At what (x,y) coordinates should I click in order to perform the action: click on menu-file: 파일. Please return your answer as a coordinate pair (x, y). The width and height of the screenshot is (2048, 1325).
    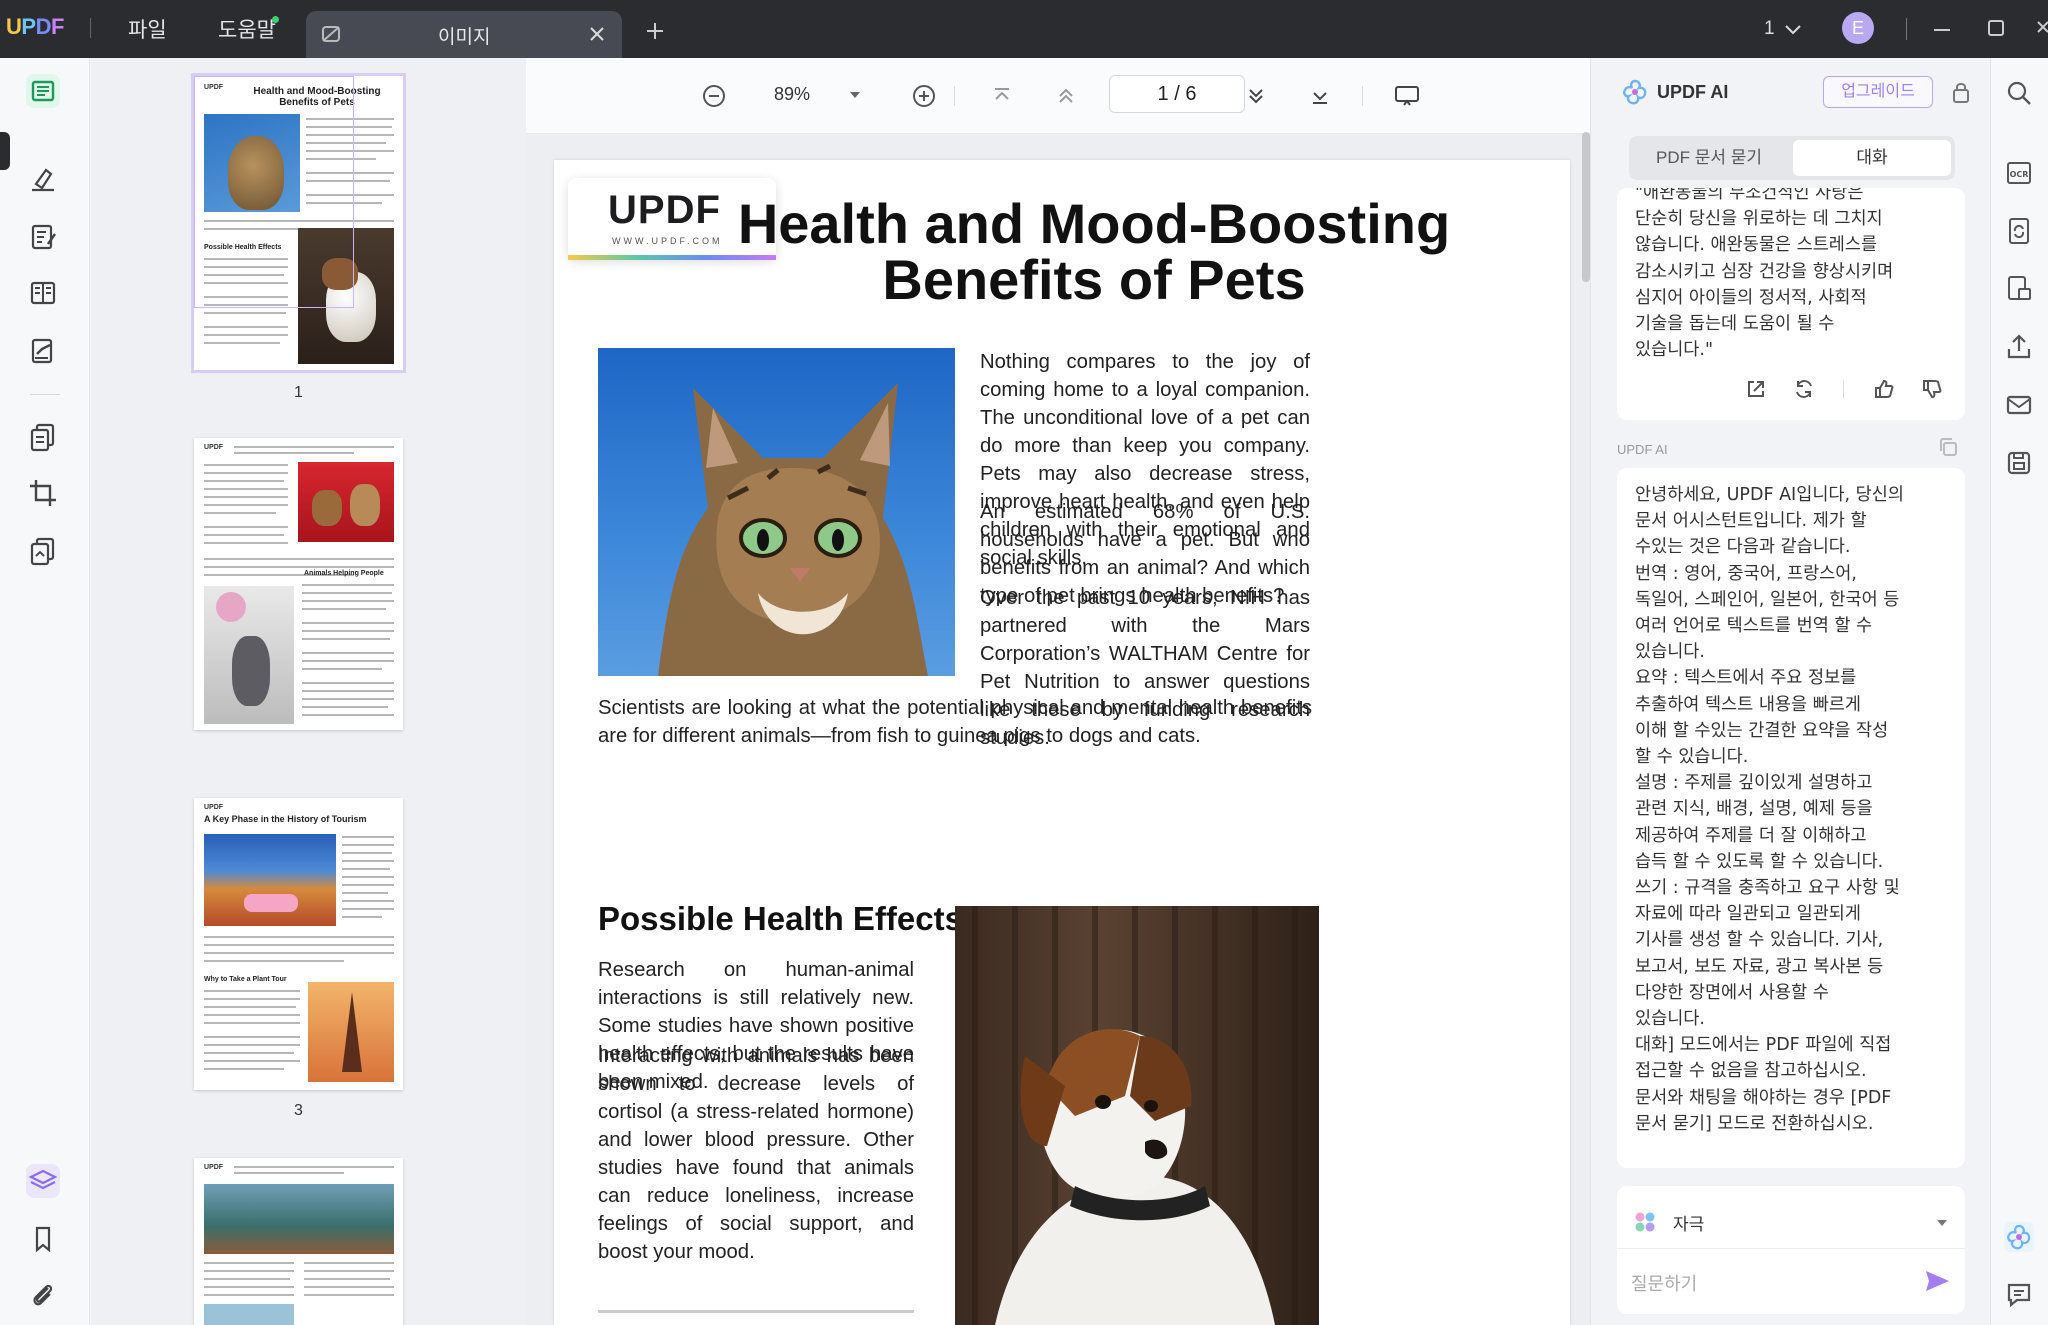
    Looking at the image, I should click on (147, 29).